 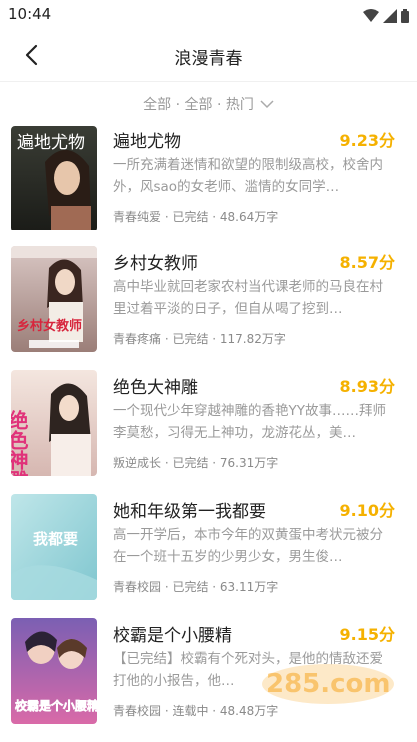 I want to click on cover-text: 校霸是个小腰精, so click(x=56, y=705).